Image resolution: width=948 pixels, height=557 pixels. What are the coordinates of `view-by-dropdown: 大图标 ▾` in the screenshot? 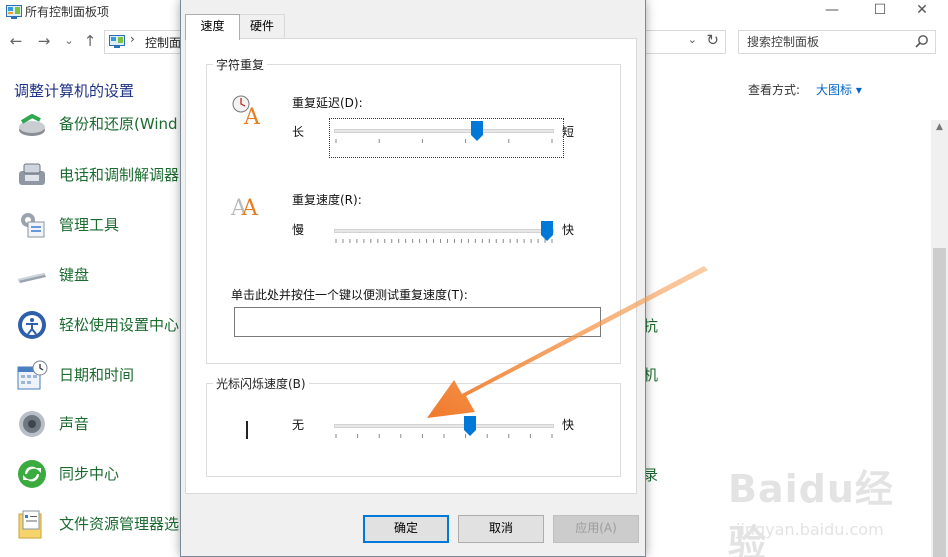 It's located at (839, 89).